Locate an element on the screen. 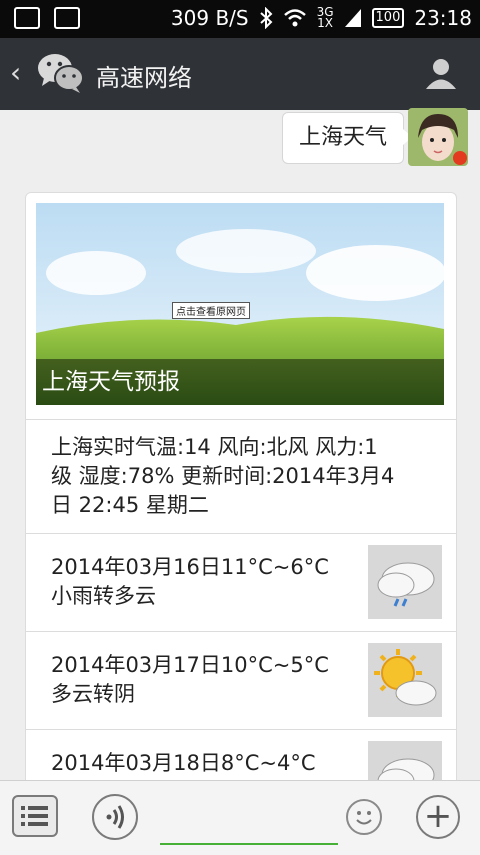 The width and height of the screenshot is (480, 855). wechat-logo-icon is located at coordinates (61, 73).